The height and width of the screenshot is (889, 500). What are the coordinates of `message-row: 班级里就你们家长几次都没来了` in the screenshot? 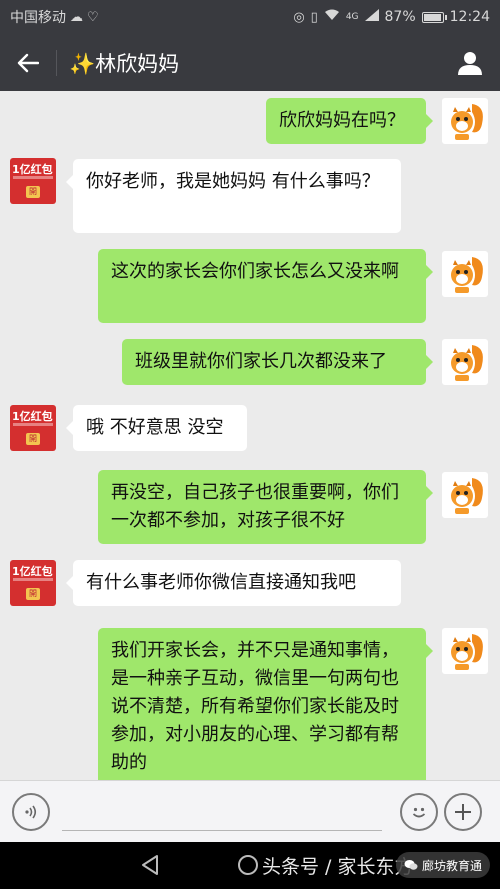 It's located at (250, 363).